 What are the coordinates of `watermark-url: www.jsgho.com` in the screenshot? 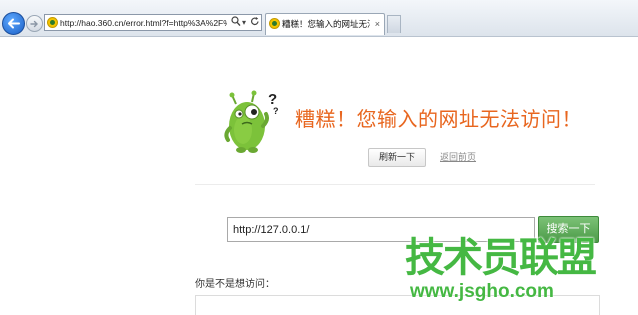 It's located at (482, 291).